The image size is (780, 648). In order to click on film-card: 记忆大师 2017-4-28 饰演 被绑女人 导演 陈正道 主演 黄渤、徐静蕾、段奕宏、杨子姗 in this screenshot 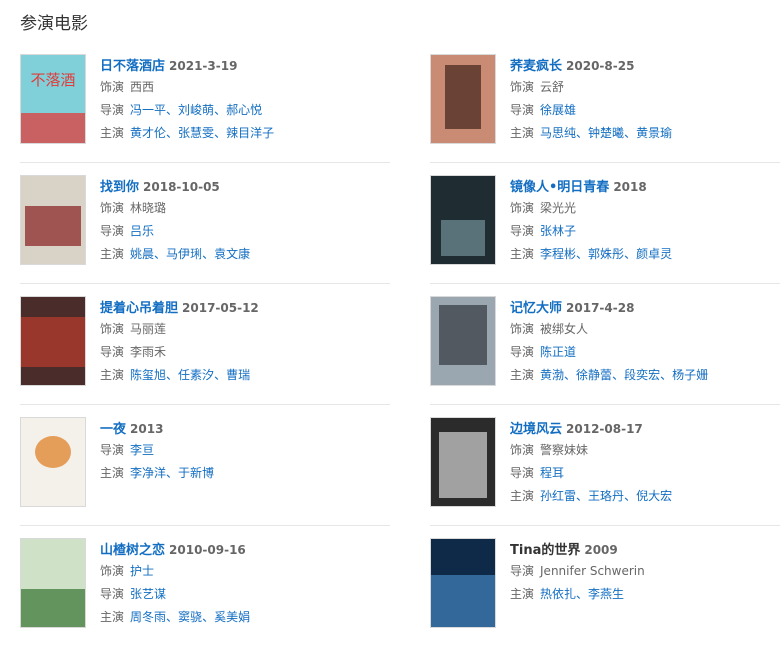, I will do `click(605, 351)`.